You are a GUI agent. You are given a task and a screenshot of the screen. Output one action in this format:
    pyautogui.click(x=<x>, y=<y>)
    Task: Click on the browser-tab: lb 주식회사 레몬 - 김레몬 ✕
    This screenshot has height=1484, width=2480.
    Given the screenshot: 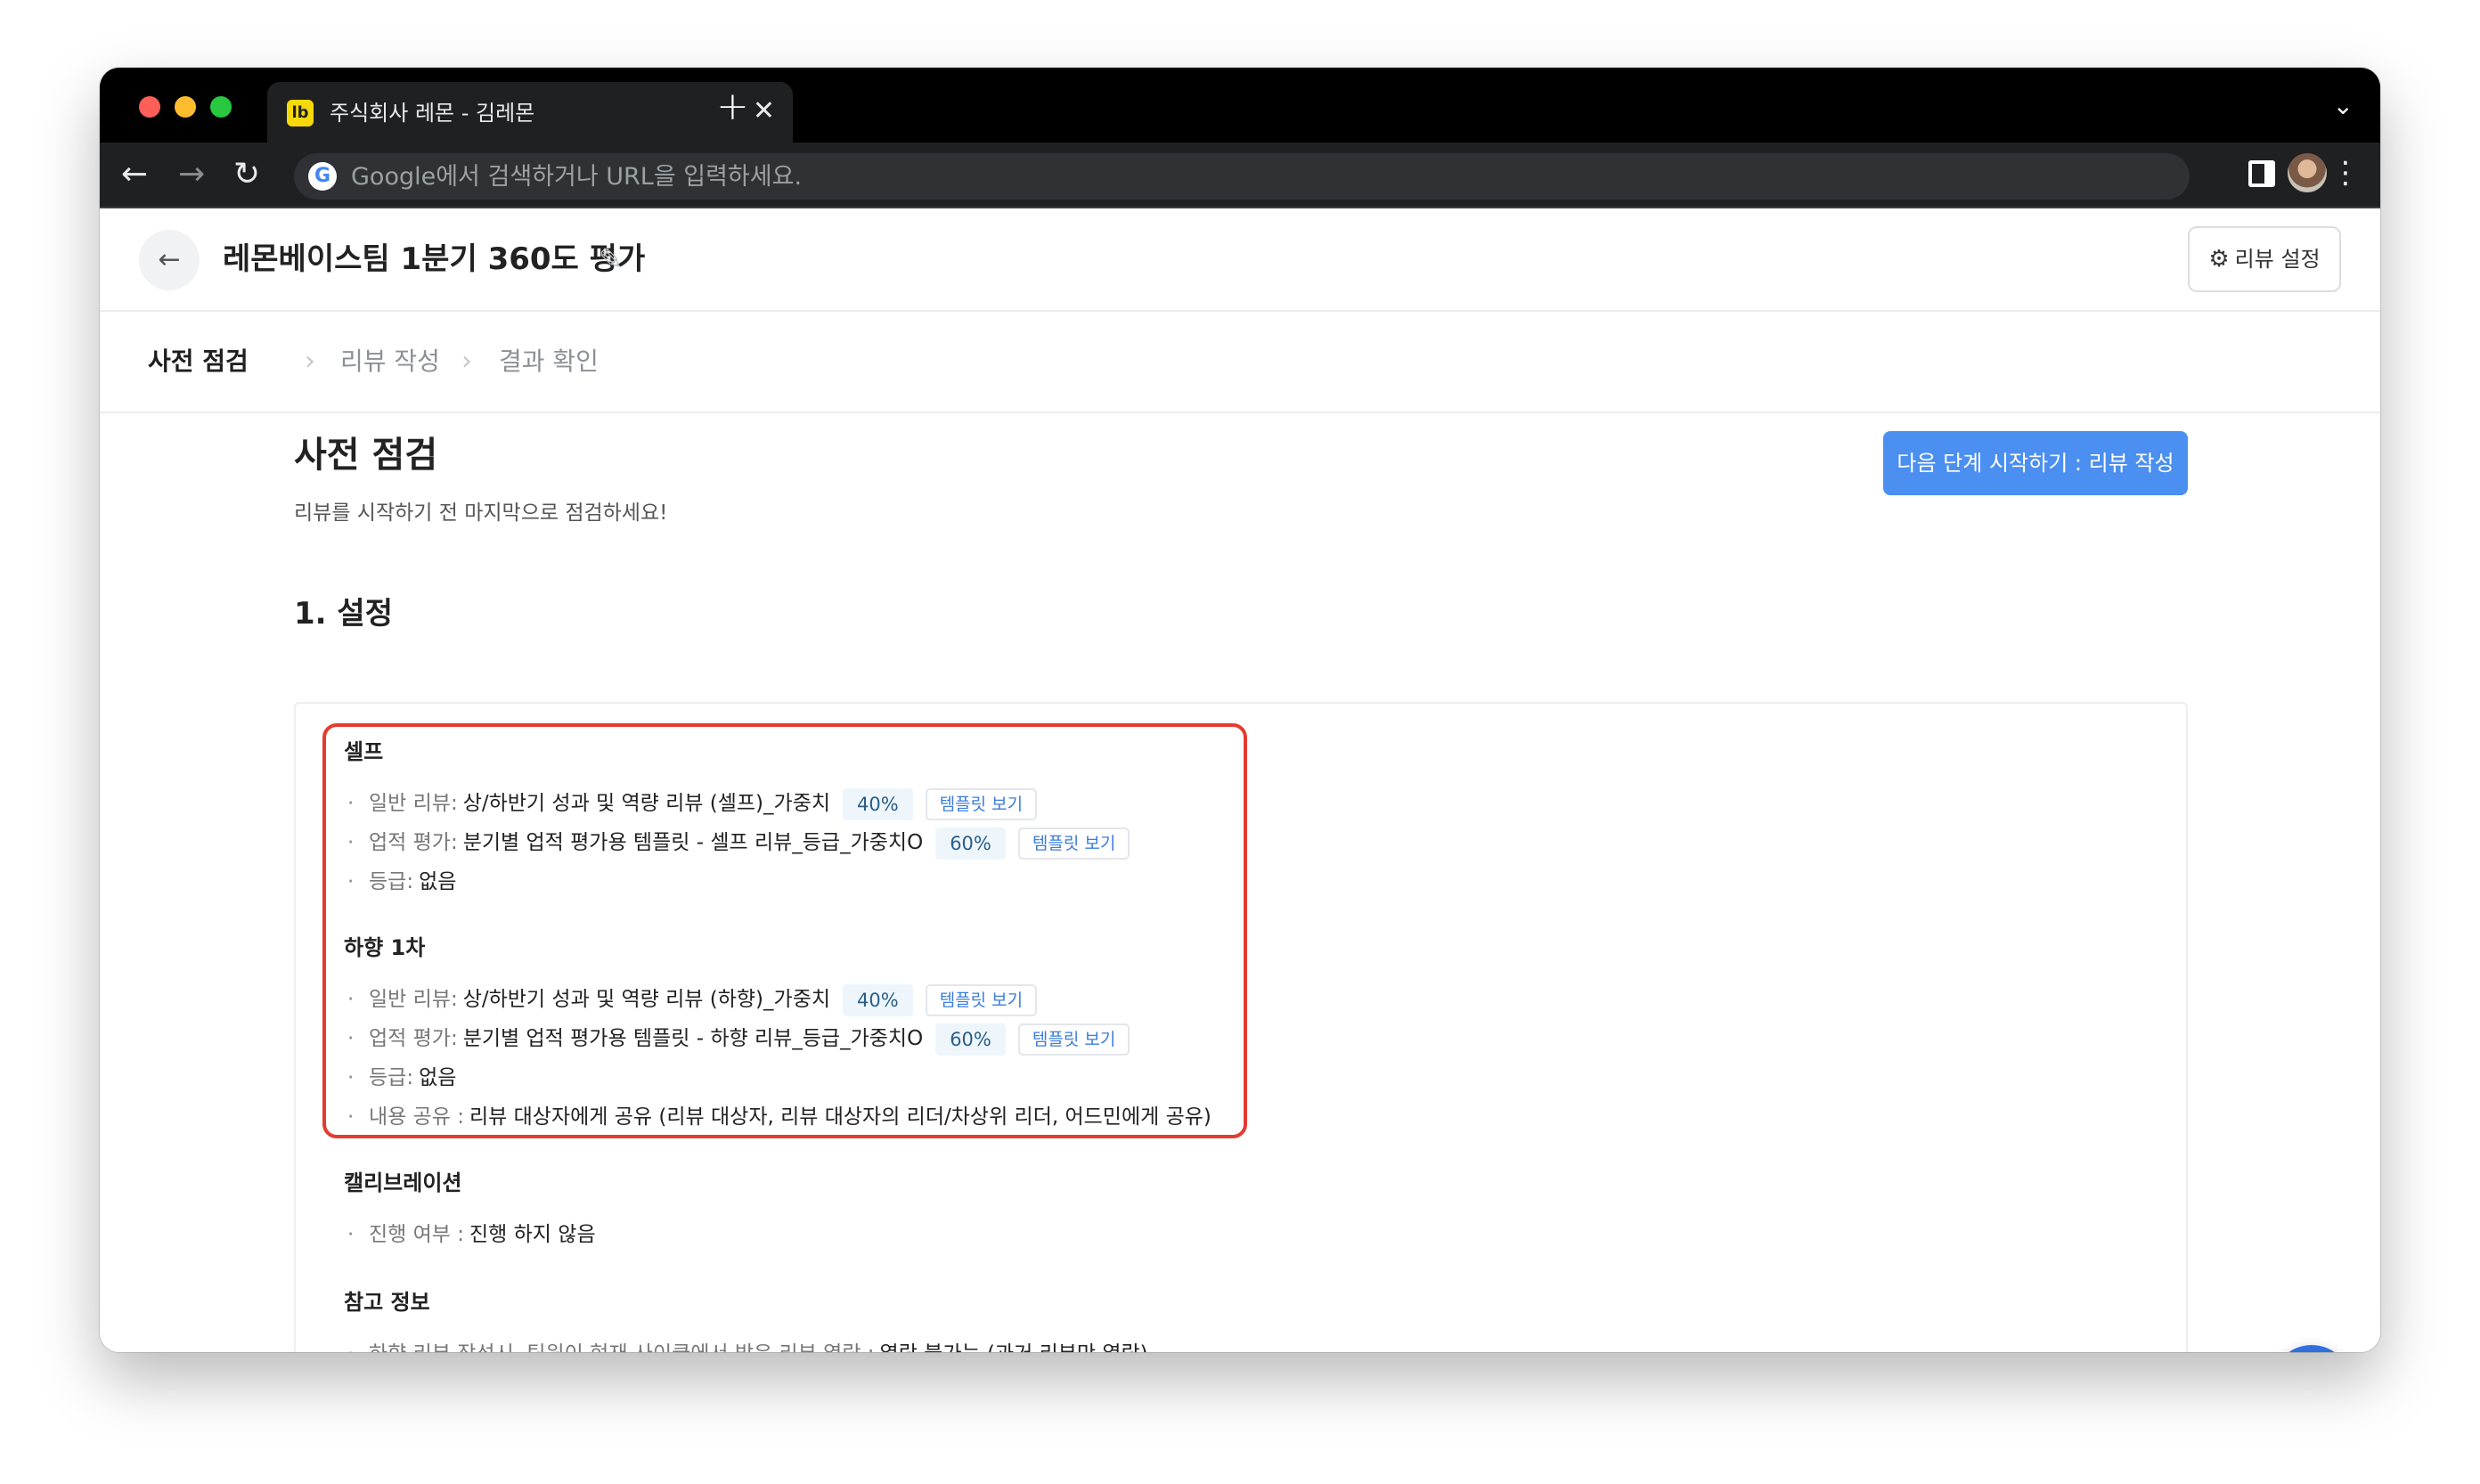 What is the action you would take?
    pyautogui.click(x=530, y=113)
    